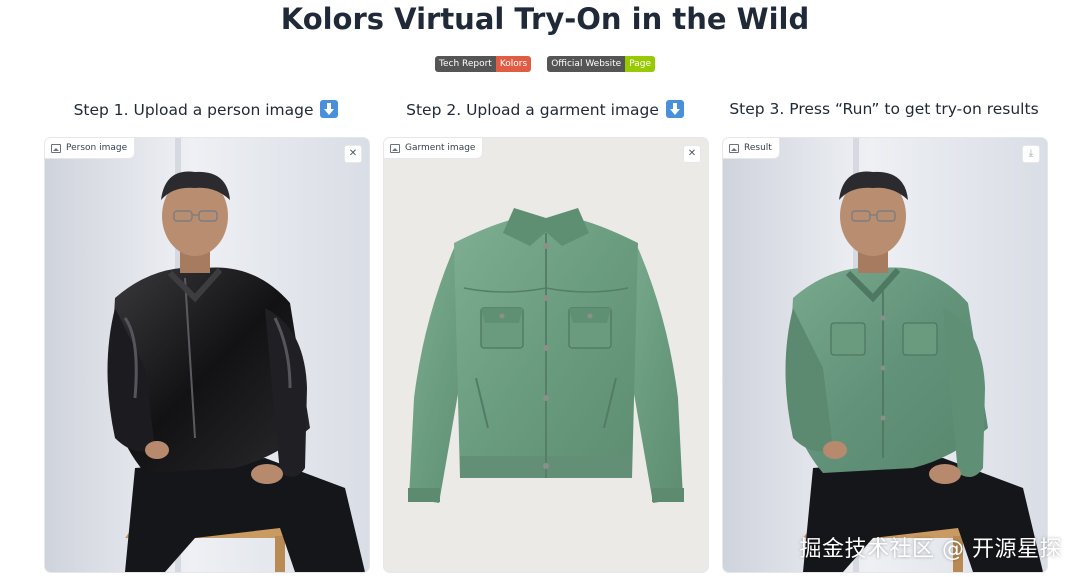 This screenshot has width=1080, height=577. Describe the element at coordinates (97, 148) in the screenshot. I see `person-image-label: Person image` at that location.